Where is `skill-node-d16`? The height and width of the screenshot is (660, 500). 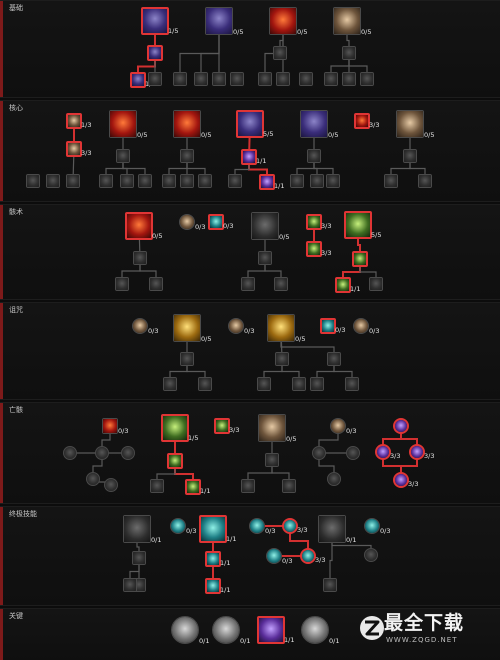
skill-node-d16 is located at coordinates (111, 485).